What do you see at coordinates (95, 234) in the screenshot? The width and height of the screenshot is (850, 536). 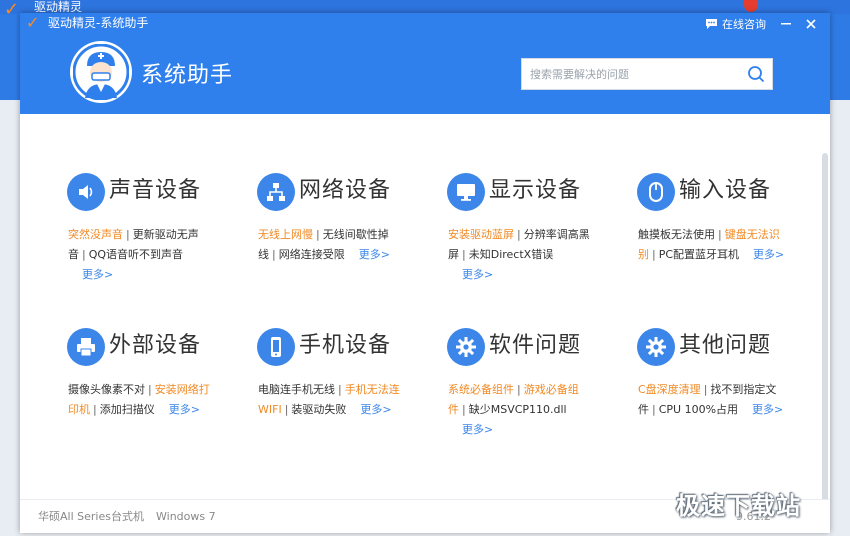 I see `problem-link: 突然没声音` at bounding box center [95, 234].